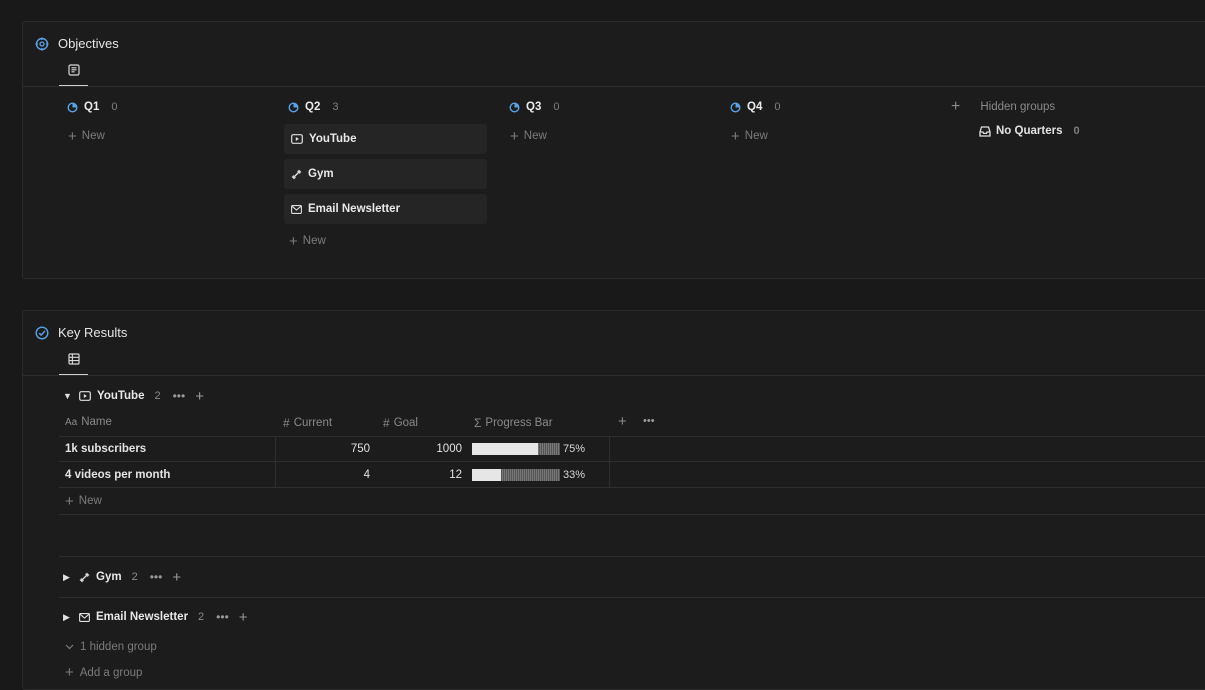 The width and height of the screenshot is (1205, 690). I want to click on board-column-q1: Q1 0 + New, so click(92, 121).